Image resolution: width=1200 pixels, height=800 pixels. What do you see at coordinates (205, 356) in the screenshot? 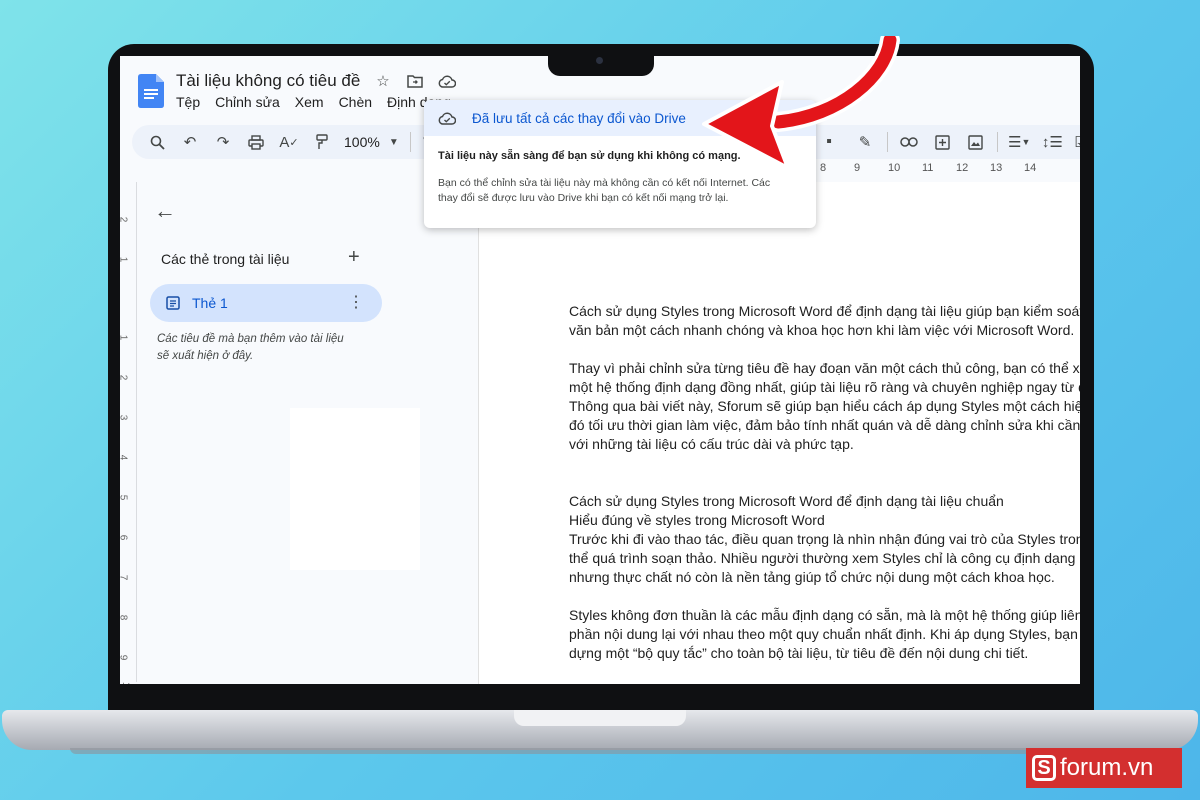
I see `outline-hint-line: sẽ xuất hiện ở đây.` at bounding box center [205, 356].